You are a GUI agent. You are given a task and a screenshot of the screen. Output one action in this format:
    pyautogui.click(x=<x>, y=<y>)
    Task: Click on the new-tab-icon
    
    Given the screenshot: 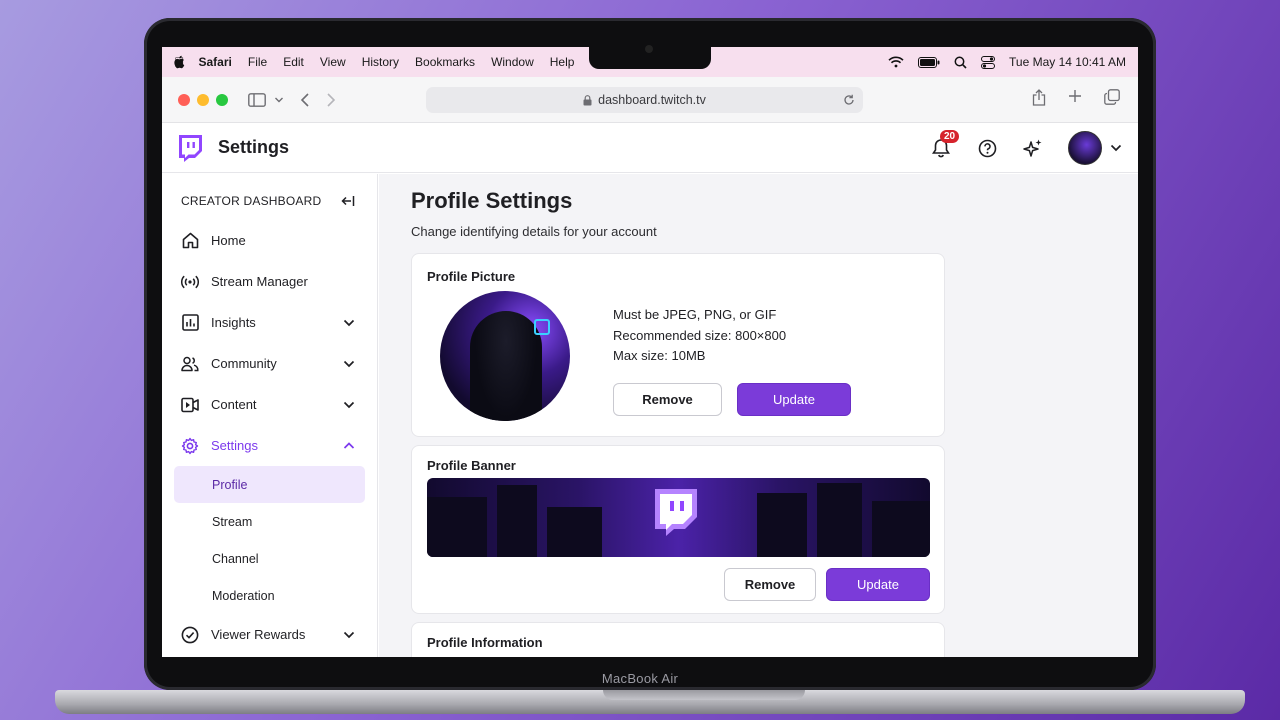 What is the action you would take?
    pyautogui.click(x=1075, y=96)
    